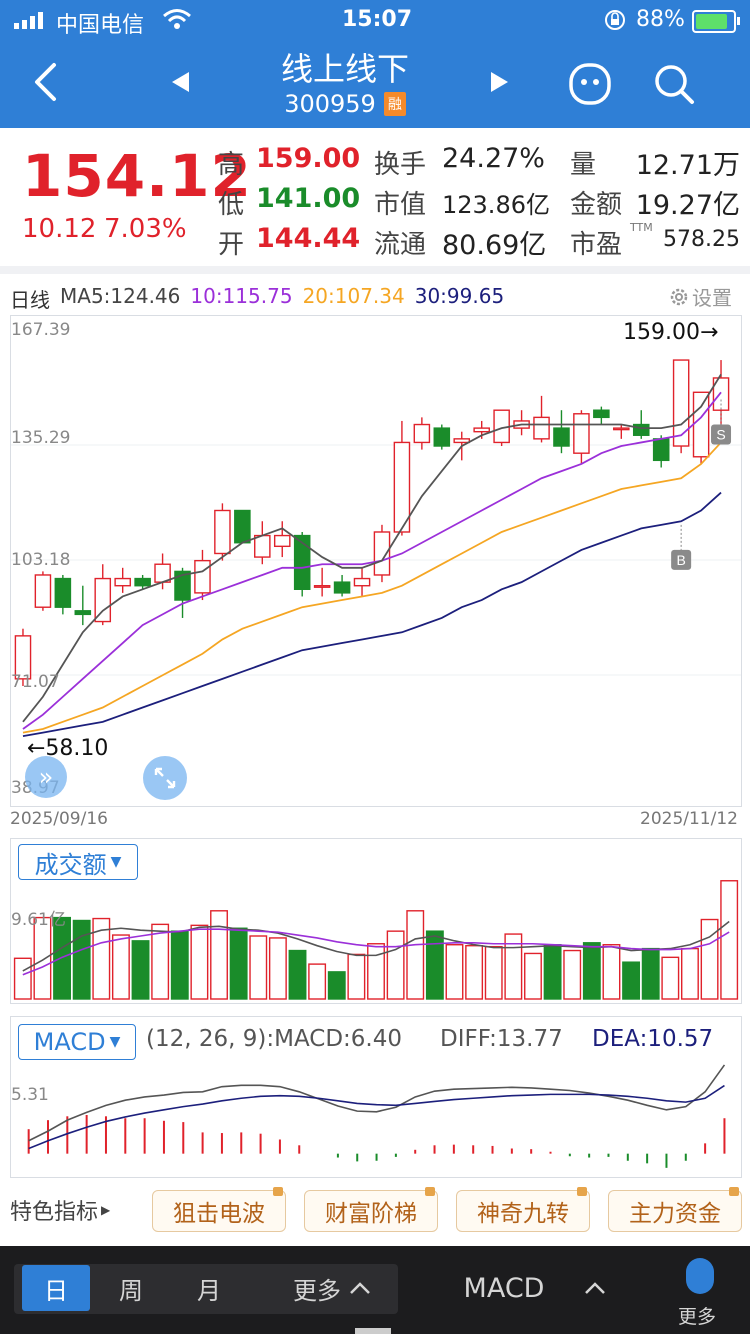  What do you see at coordinates (77, 1042) in the screenshot?
I see `macd-indicator-select: MACD ▼` at bounding box center [77, 1042].